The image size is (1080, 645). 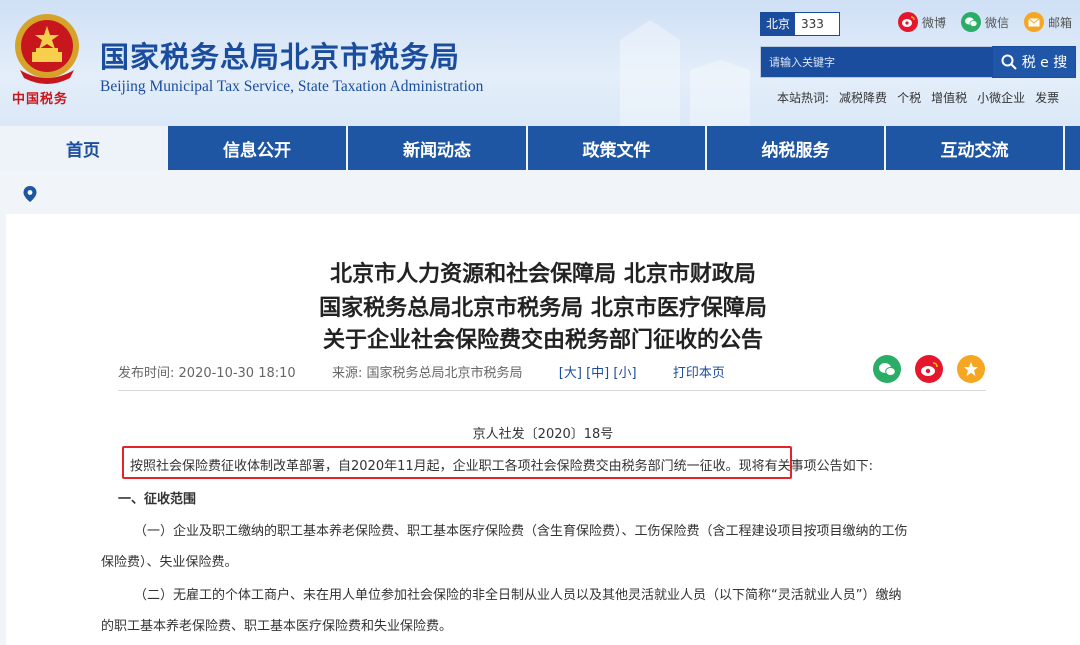 What do you see at coordinates (806, 466) in the screenshot?
I see `intro-rest-text: 现将有关事项公告如下:` at bounding box center [806, 466].